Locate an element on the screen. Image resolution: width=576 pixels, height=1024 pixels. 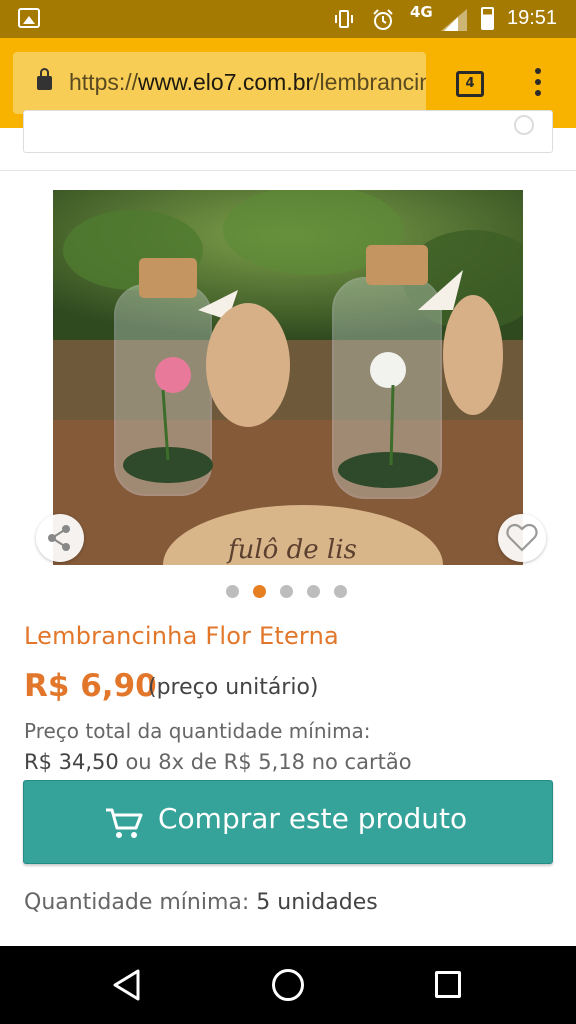
back-icon is located at coordinates (127, 985).